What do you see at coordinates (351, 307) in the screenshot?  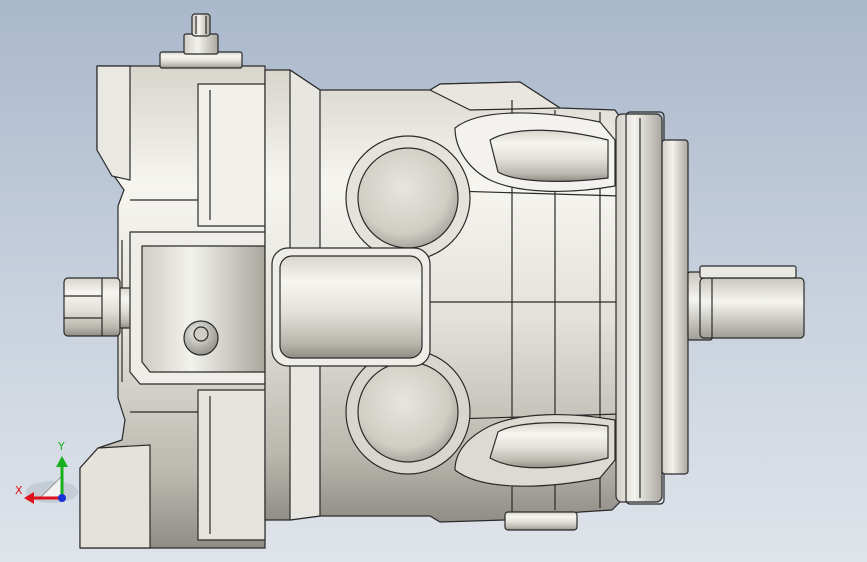 I see `control-window` at bounding box center [351, 307].